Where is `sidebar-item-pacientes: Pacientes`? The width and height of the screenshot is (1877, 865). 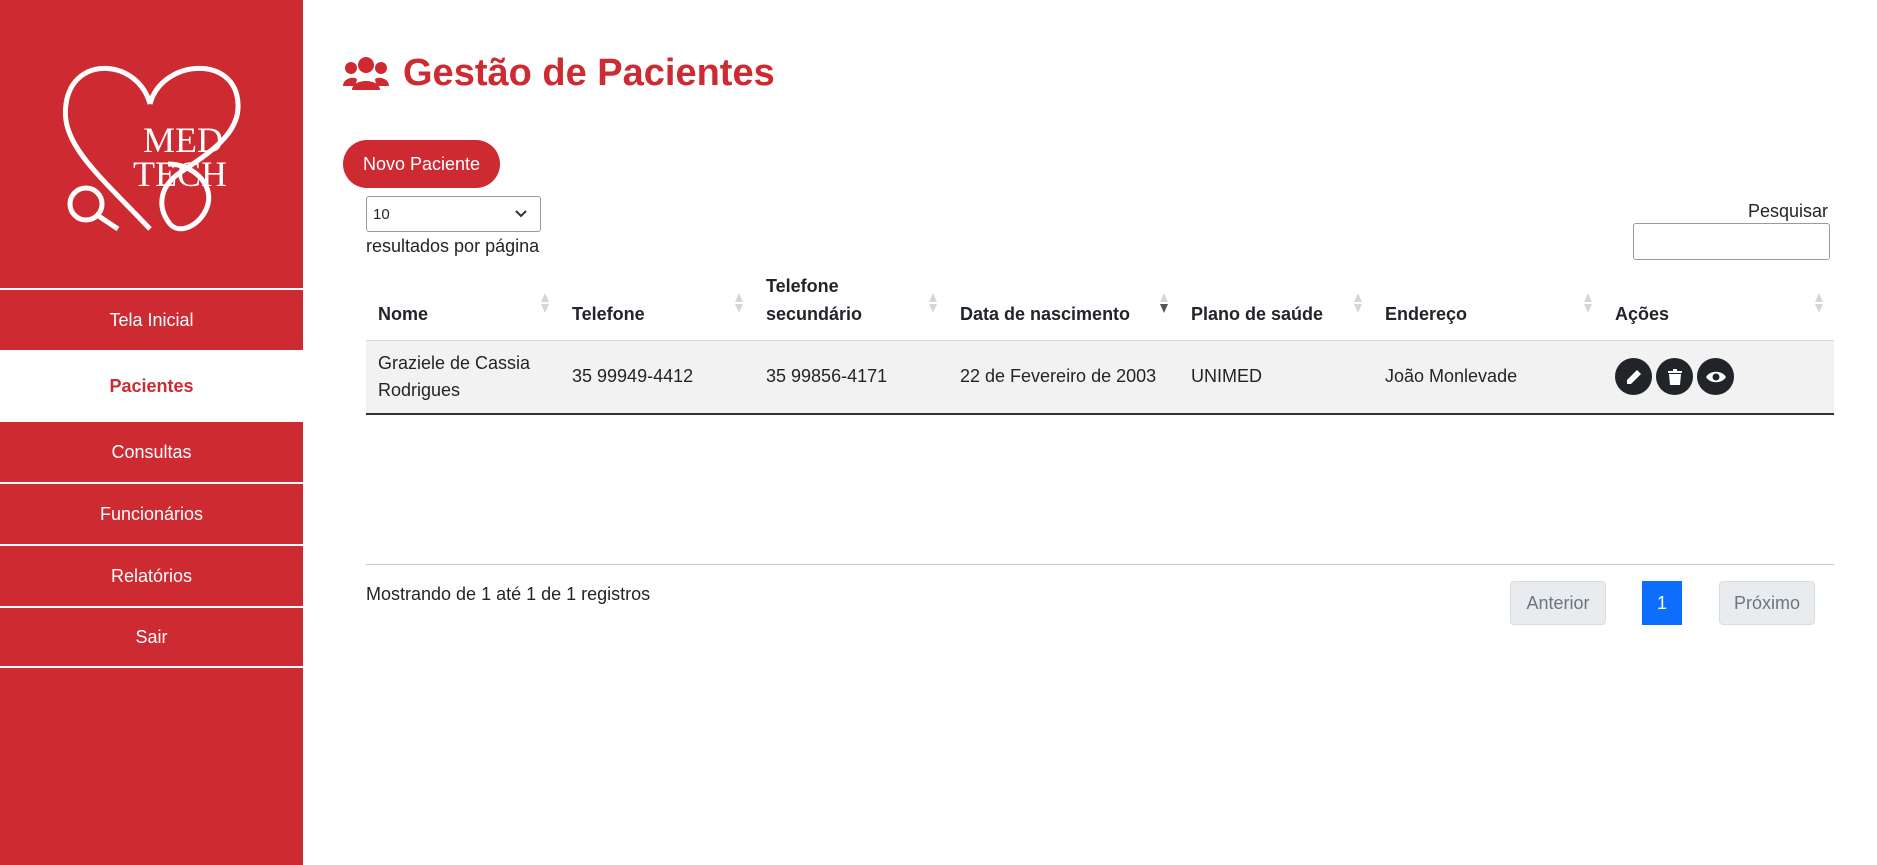
sidebar-item-pacientes: Pacientes is located at coordinates (151, 385).